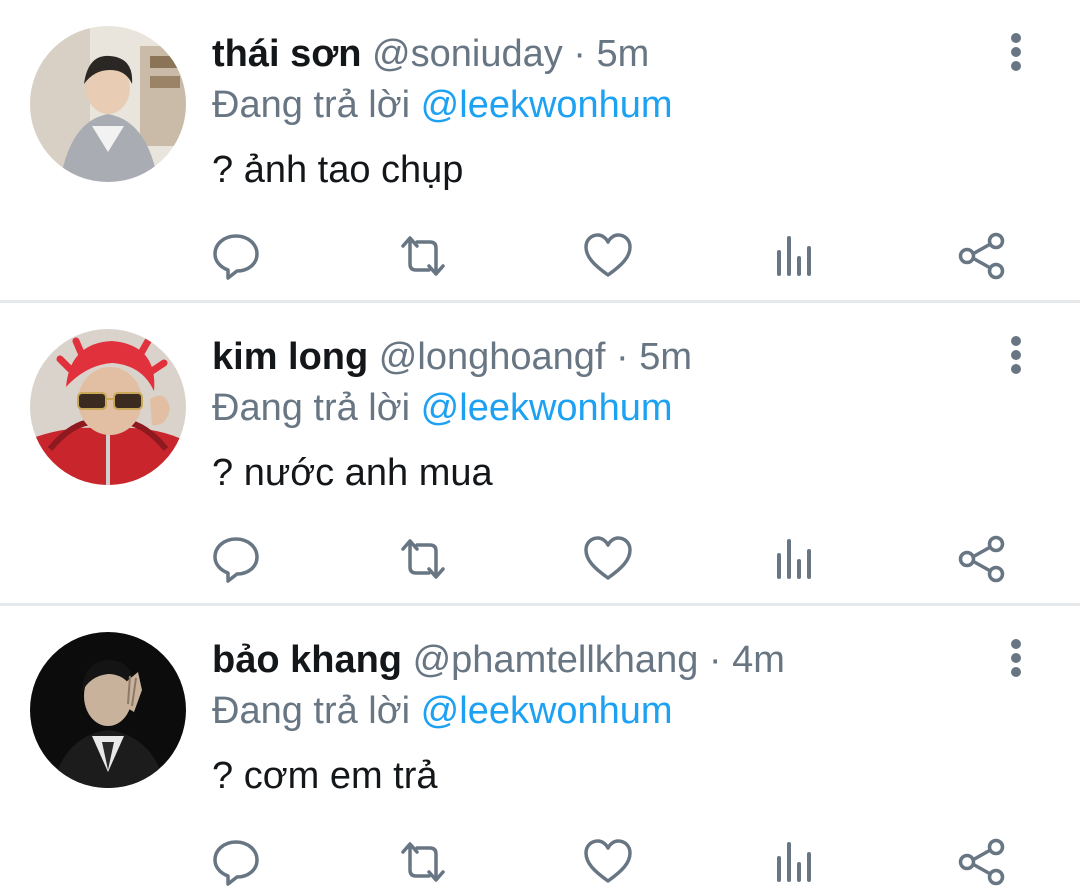  Describe the element at coordinates (286, 54) in the screenshot. I see `display-name: thái sơn` at that location.